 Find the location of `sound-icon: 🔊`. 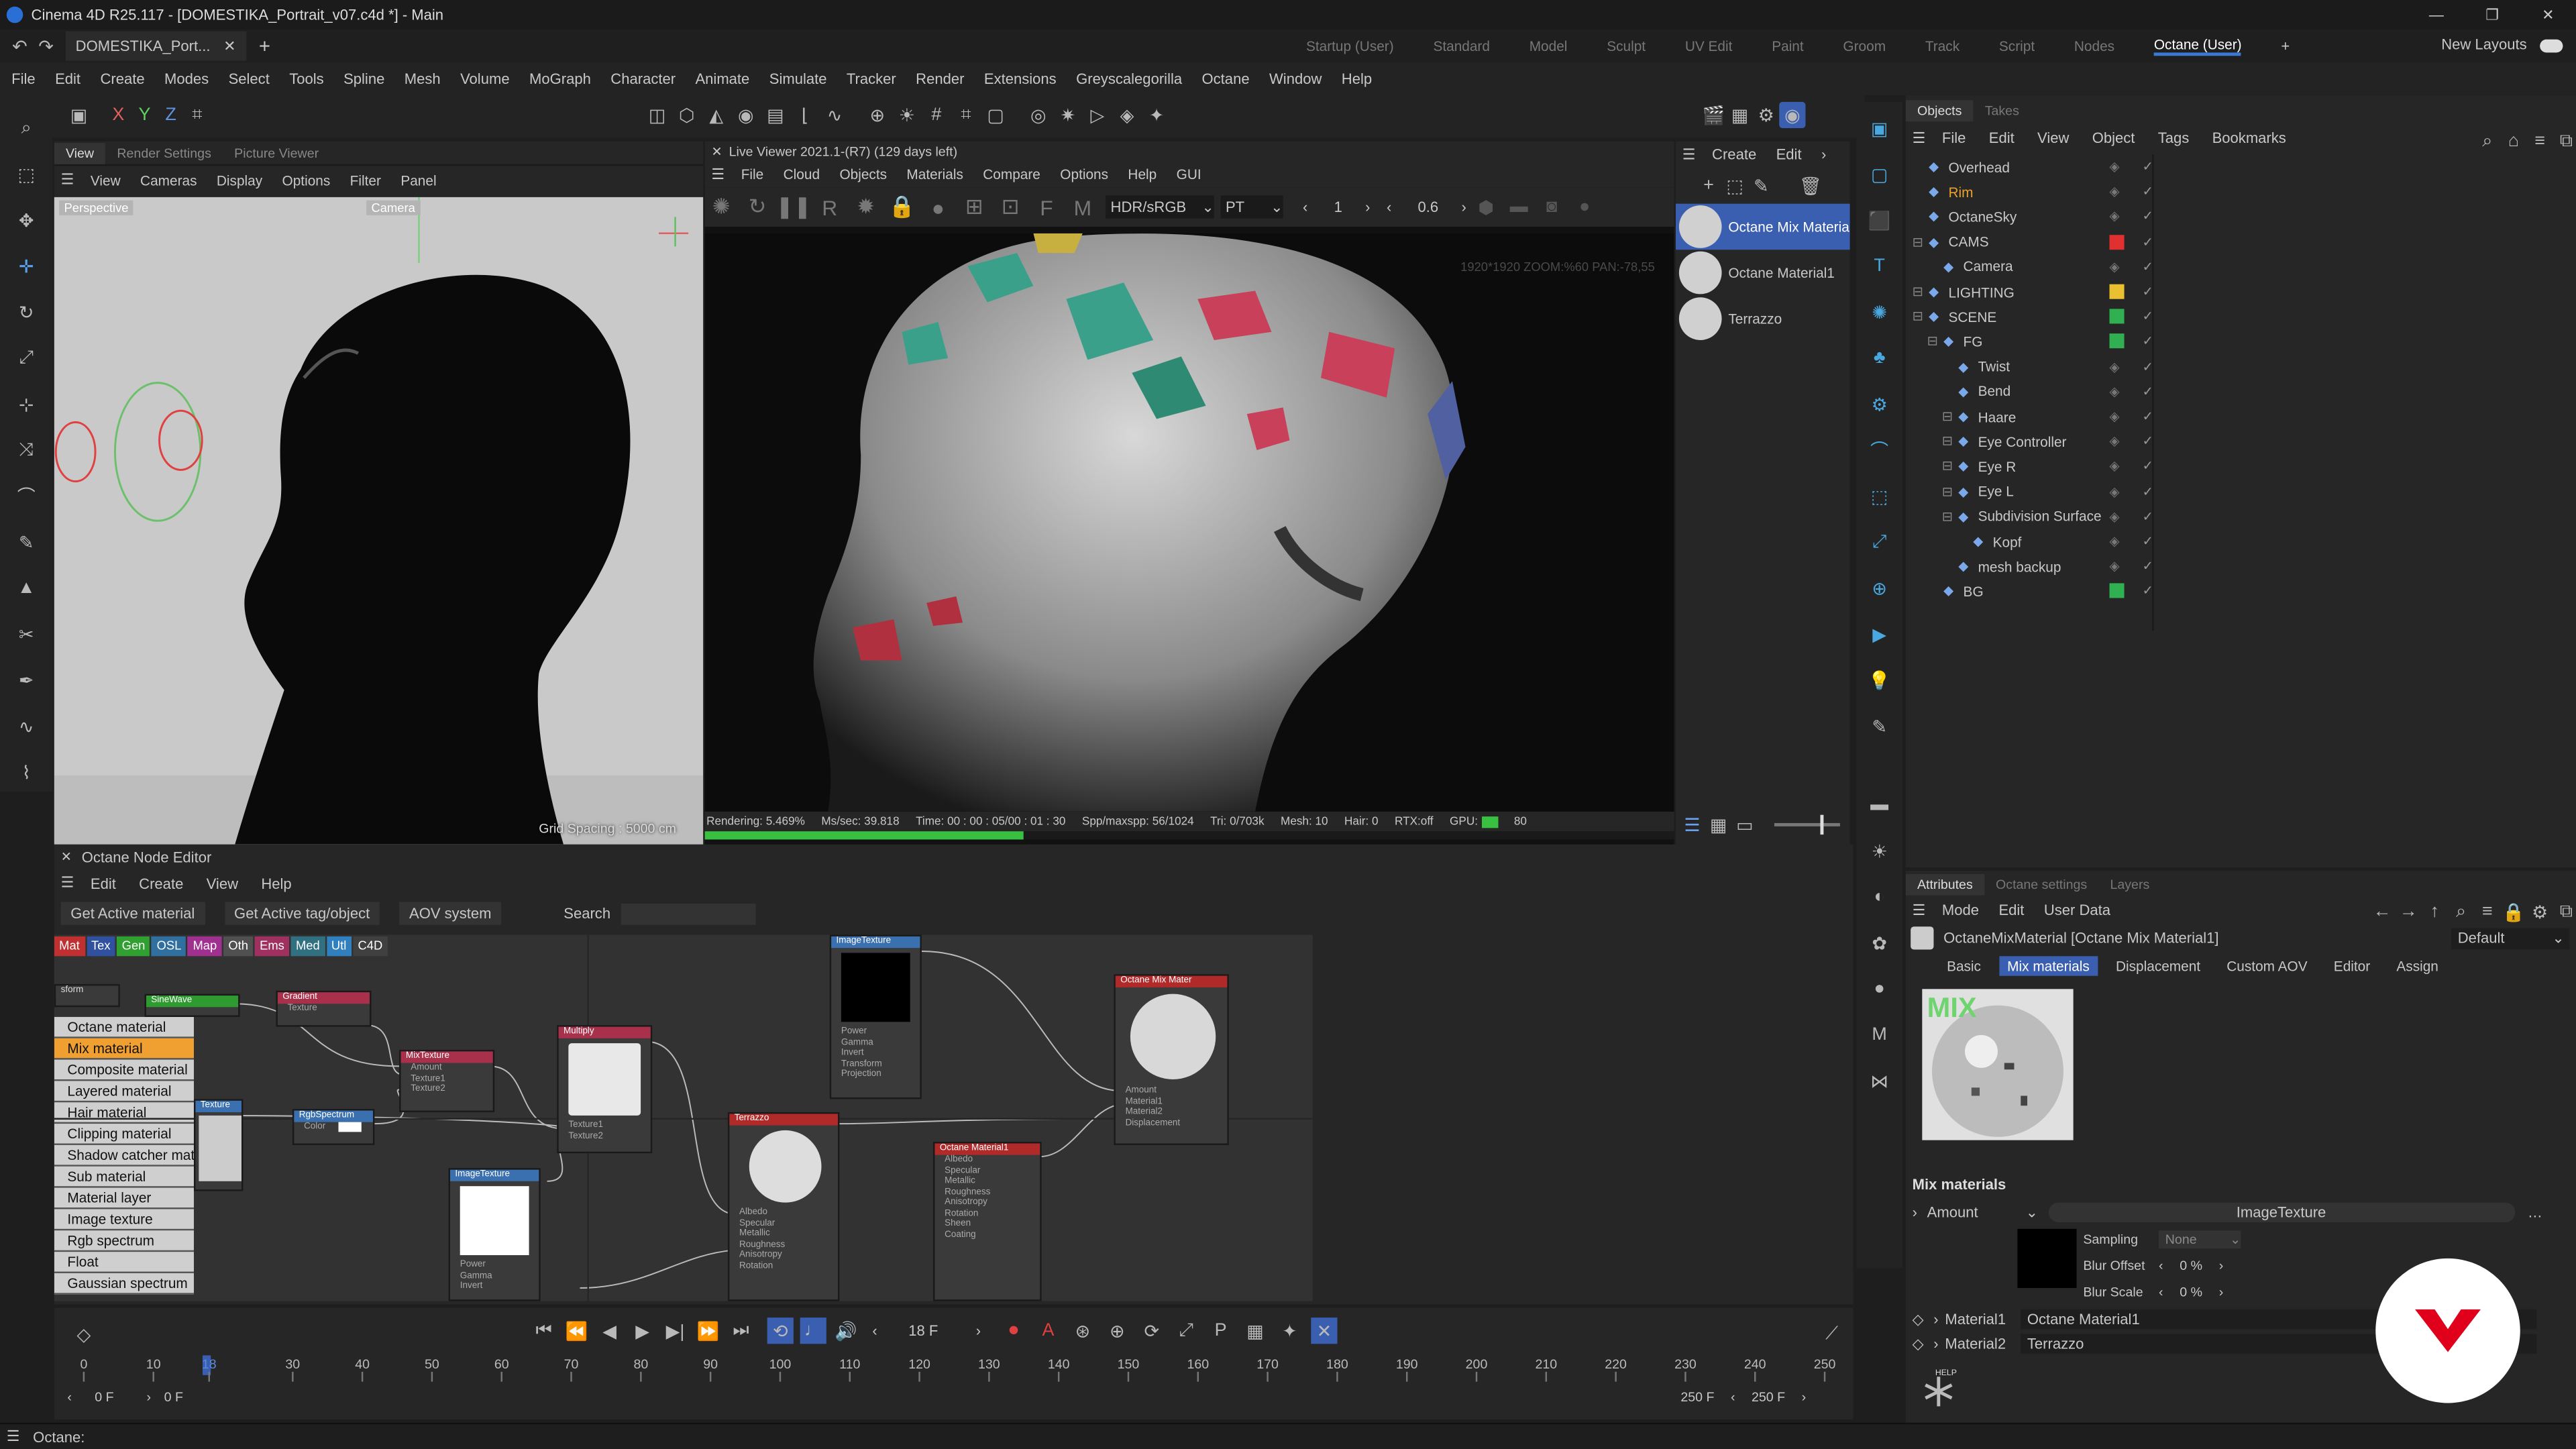

sound-icon: 🔊 is located at coordinates (846, 1331).